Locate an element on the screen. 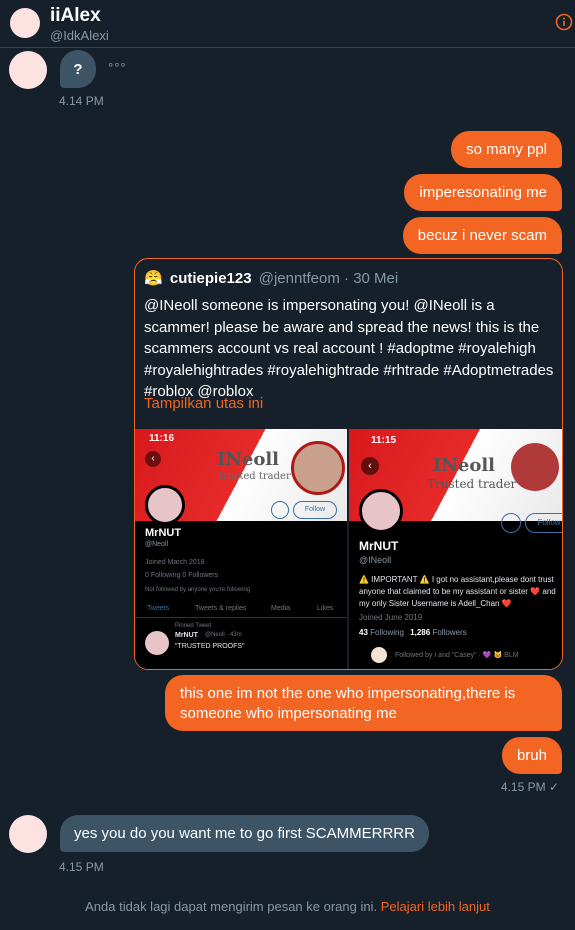 The height and width of the screenshot is (930, 575). profile-handle: @INeoll is located at coordinates (375, 560).